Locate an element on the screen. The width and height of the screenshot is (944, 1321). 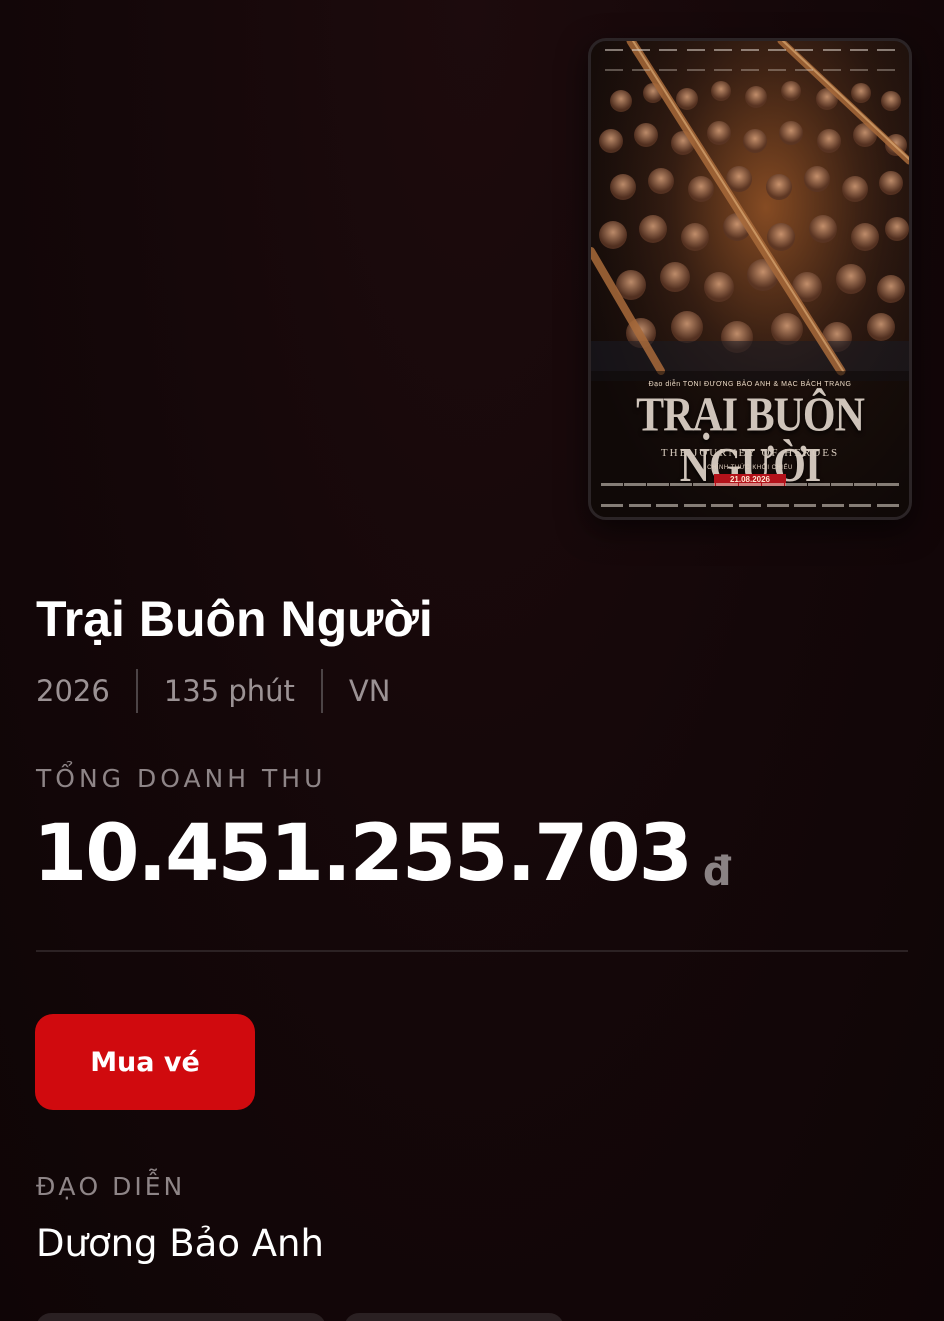
revenue-value: 10.451.255.703 is located at coordinates (363, 854).